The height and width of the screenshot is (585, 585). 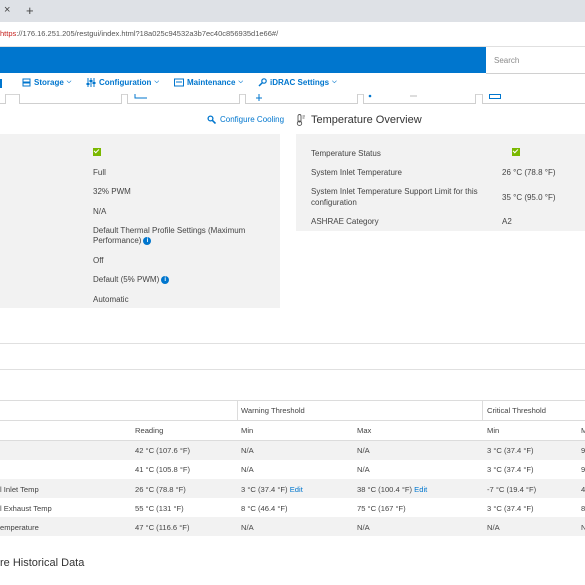 What do you see at coordinates (252, 119) in the screenshot?
I see `configure-cooling-label: Configure Cooling` at bounding box center [252, 119].